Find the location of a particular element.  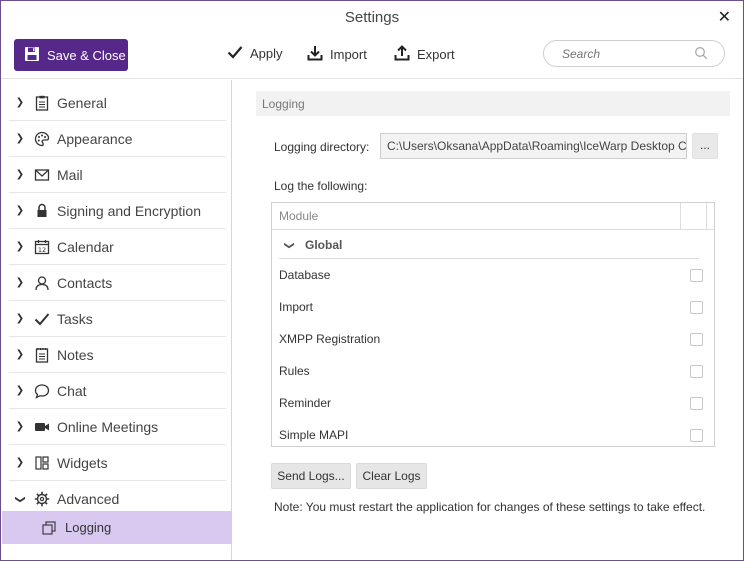

sidebar-item-general: ❯ General is located at coordinates (117, 103).